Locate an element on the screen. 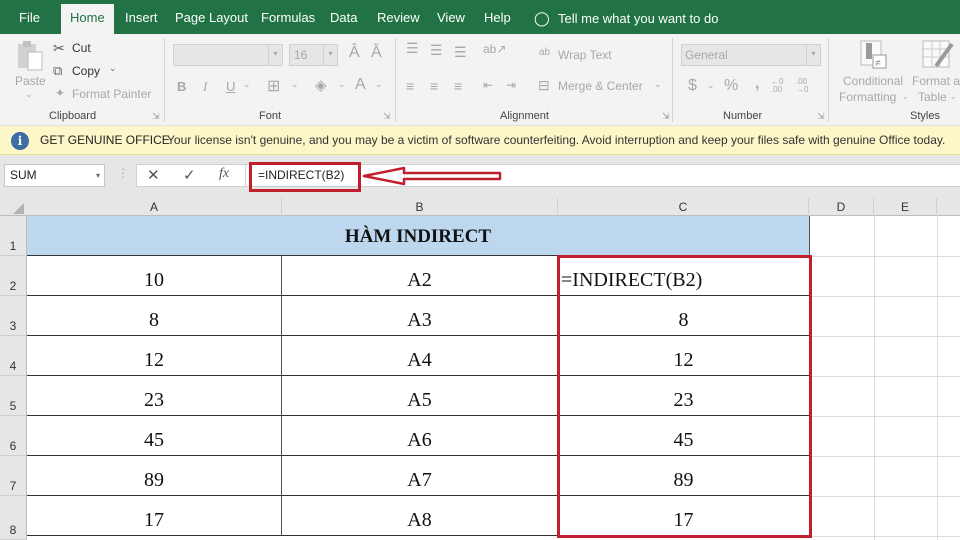 The height and width of the screenshot is (540, 960). chevron-down-icon: ▾ is located at coordinates (98, 175).